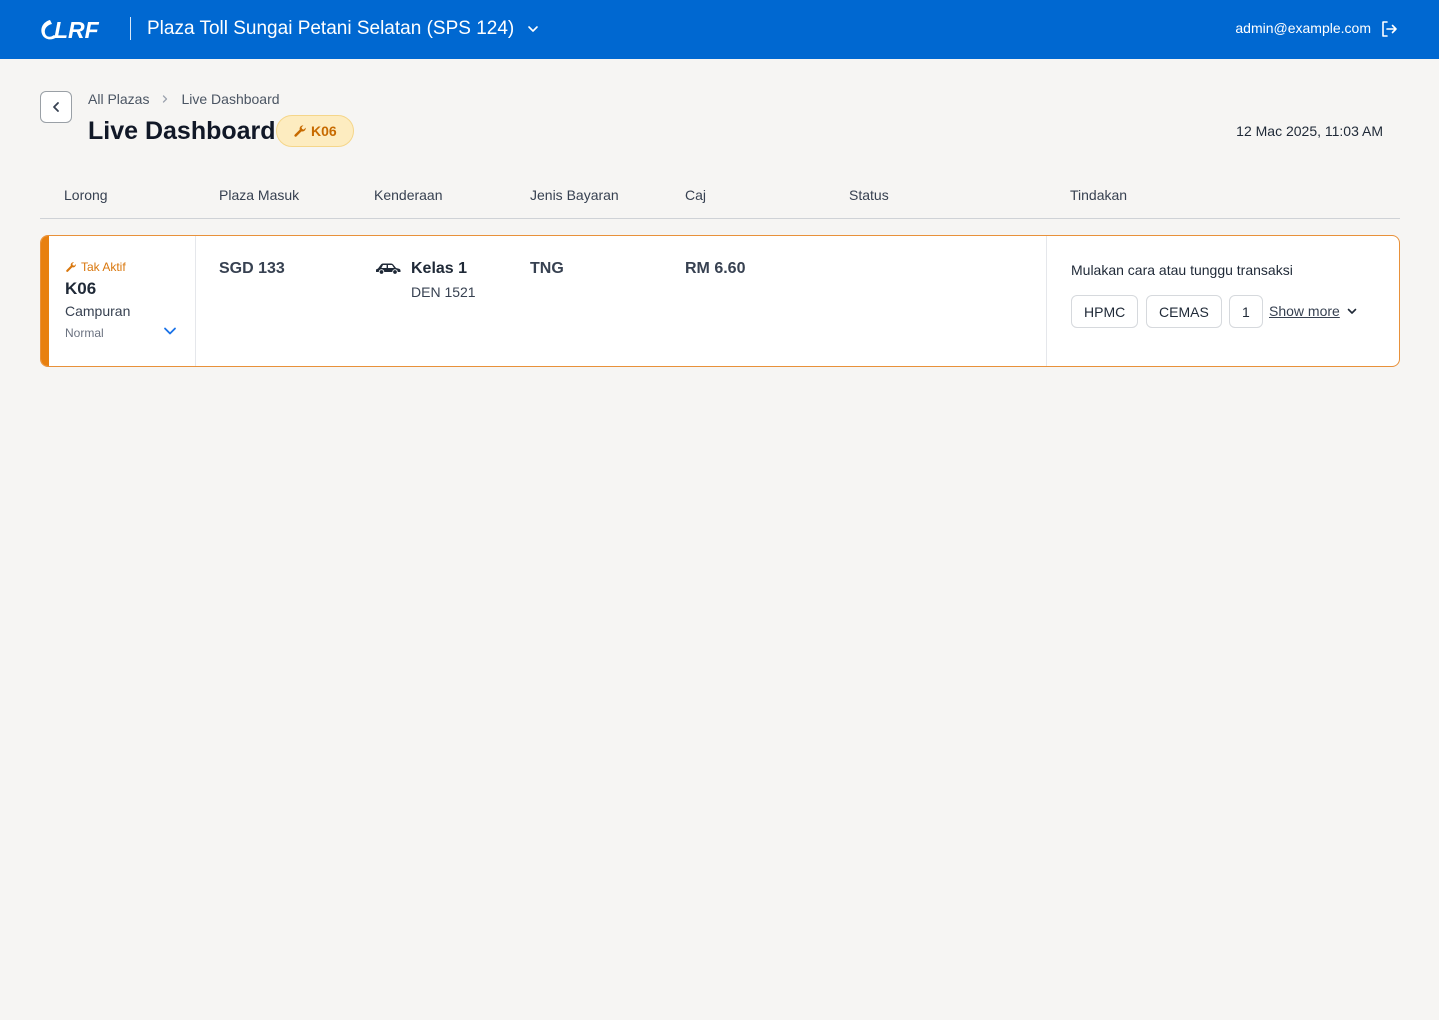 The height and width of the screenshot is (1020, 1439). I want to click on current-datetime: 12 Mac 2025, 11:03 AM, so click(1309, 131).